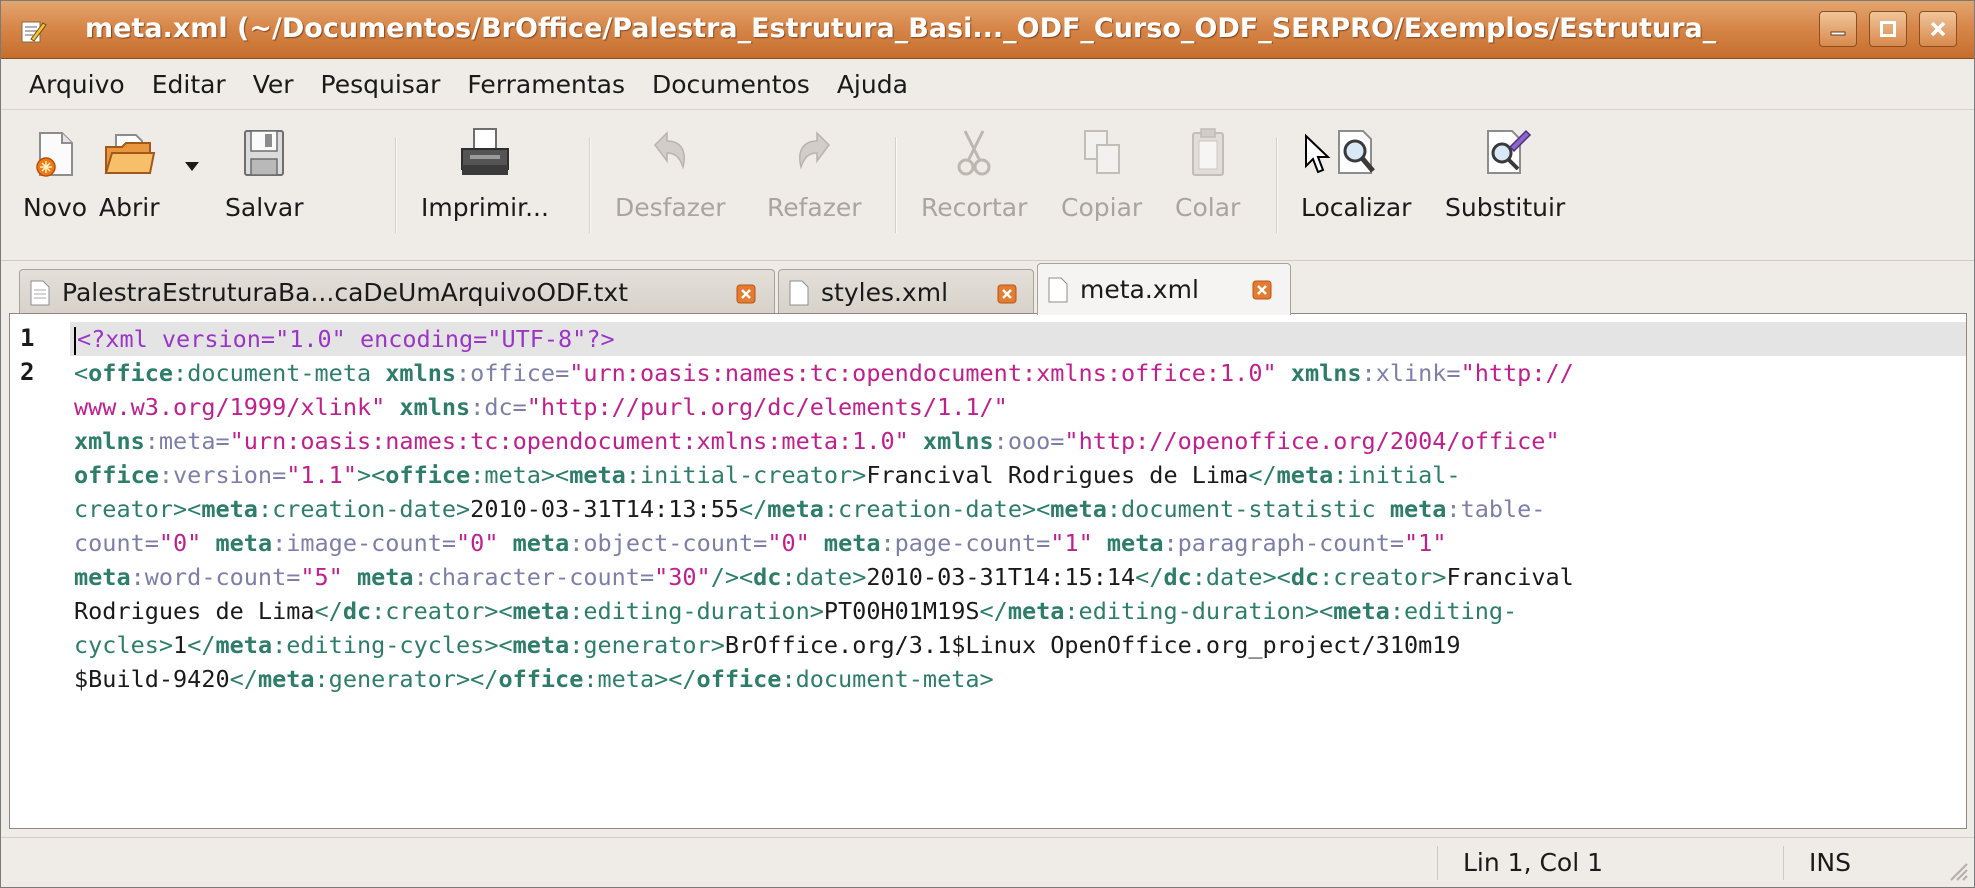 This screenshot has width=1975, height=888. What do you see at coordinates (872, 84) in the screenshot?
I see `menu-ajuda: Ajuda` at bounding box center [872, 84].